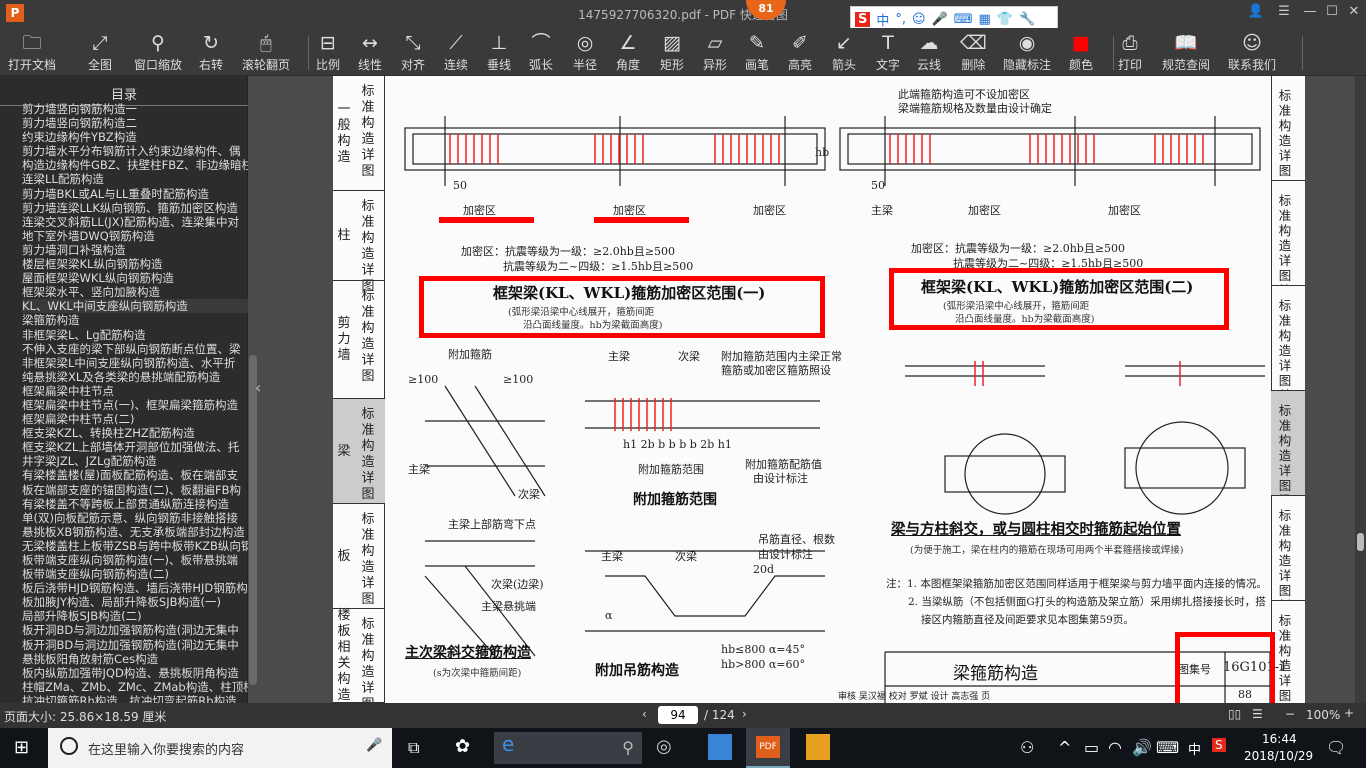 The width and height of the screenshot is (1366, 768). Describe the element at coordinates (135, 363) in the screenshot. I see `toc-item: 非框架梁L中间支座纵向钢筋构造、水平折` at that location.